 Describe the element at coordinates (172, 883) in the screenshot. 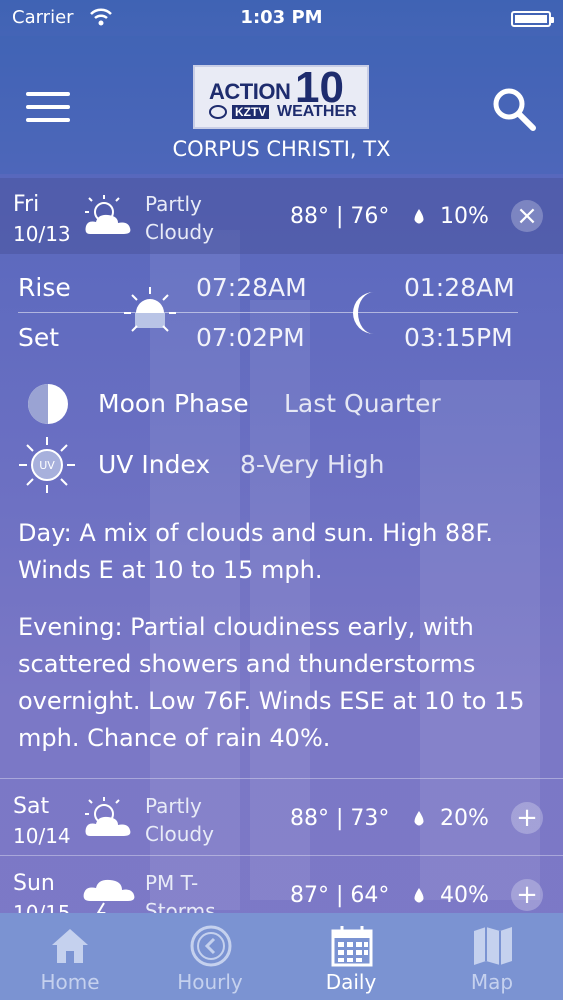

I see `condition-line1: PM T-` at that location.